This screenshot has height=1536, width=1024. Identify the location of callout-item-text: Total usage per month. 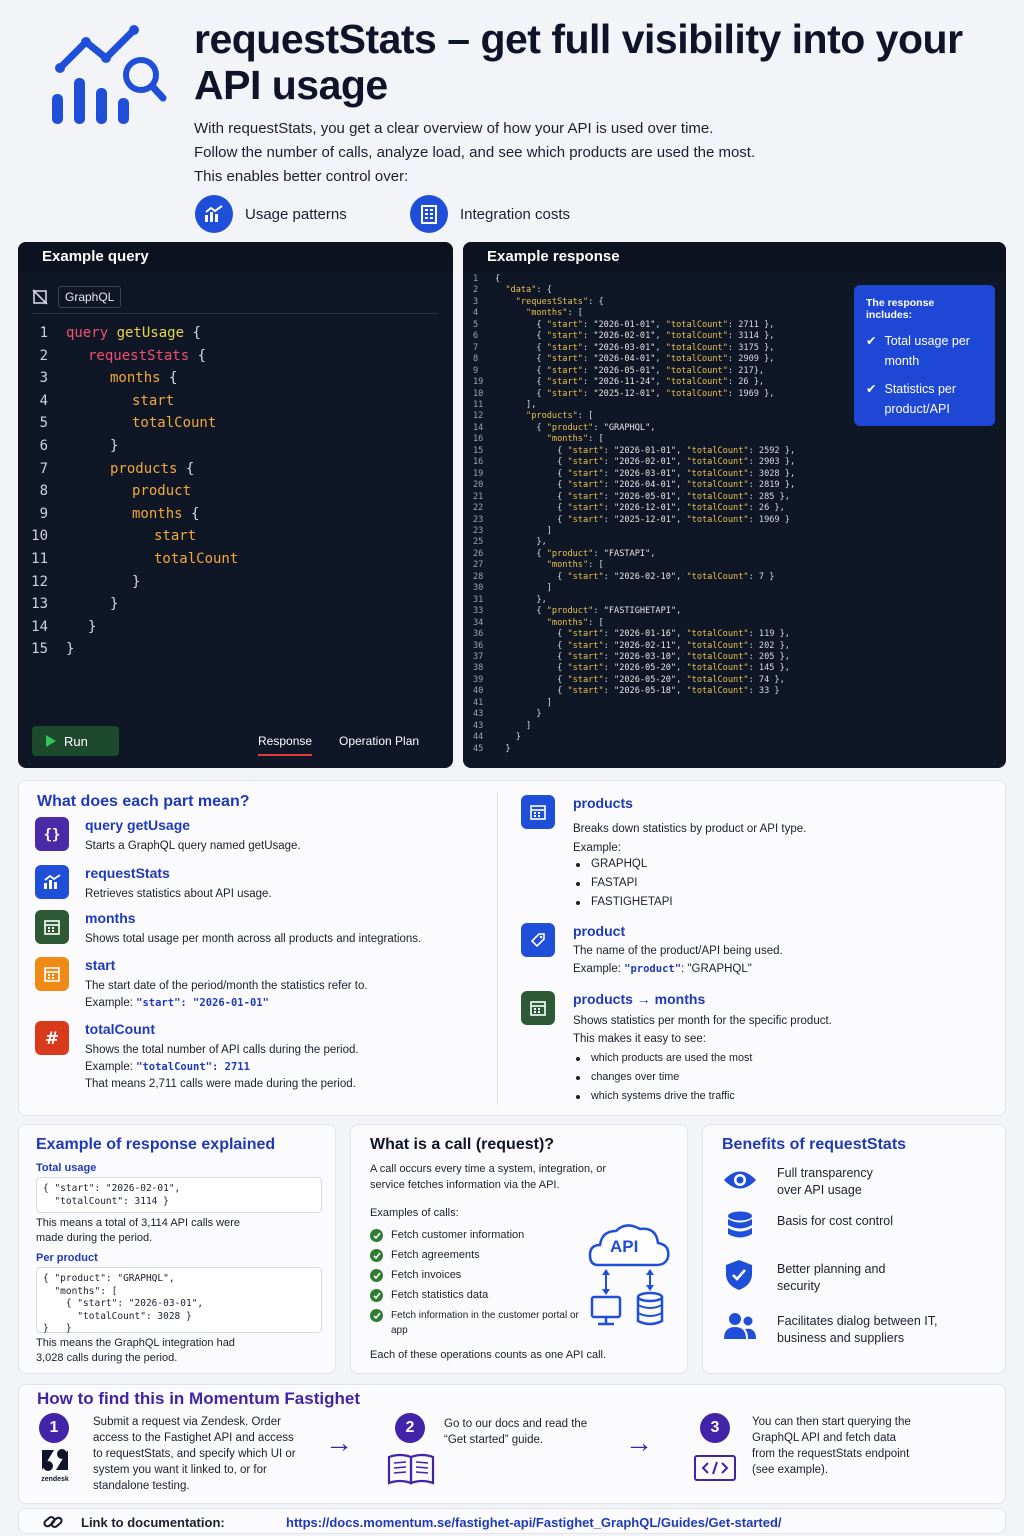
(927, 351).